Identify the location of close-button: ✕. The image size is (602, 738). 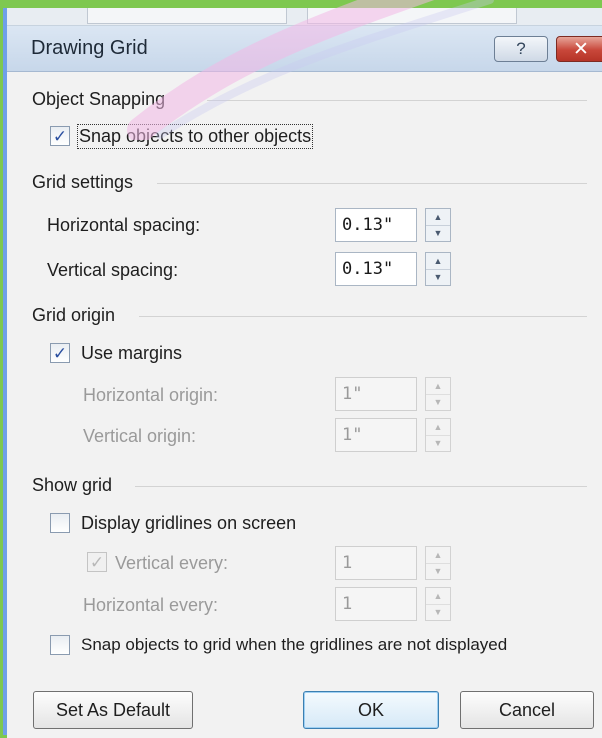
(579, 49).